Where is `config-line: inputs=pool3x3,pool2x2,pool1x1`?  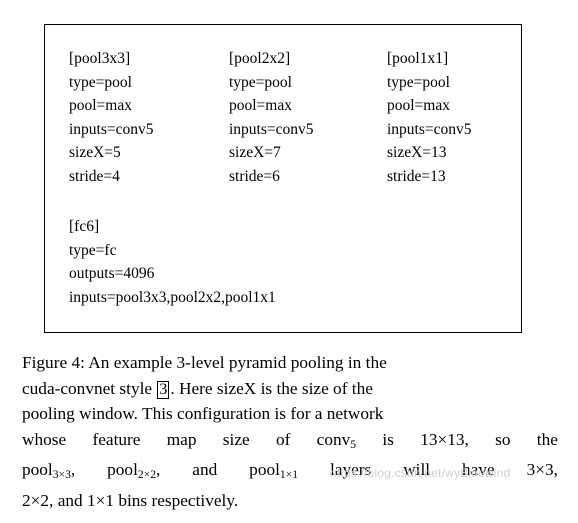
config-line: inputs=pool3x3,pool2x2,pool1x1 is located at coordinates (172, 297).